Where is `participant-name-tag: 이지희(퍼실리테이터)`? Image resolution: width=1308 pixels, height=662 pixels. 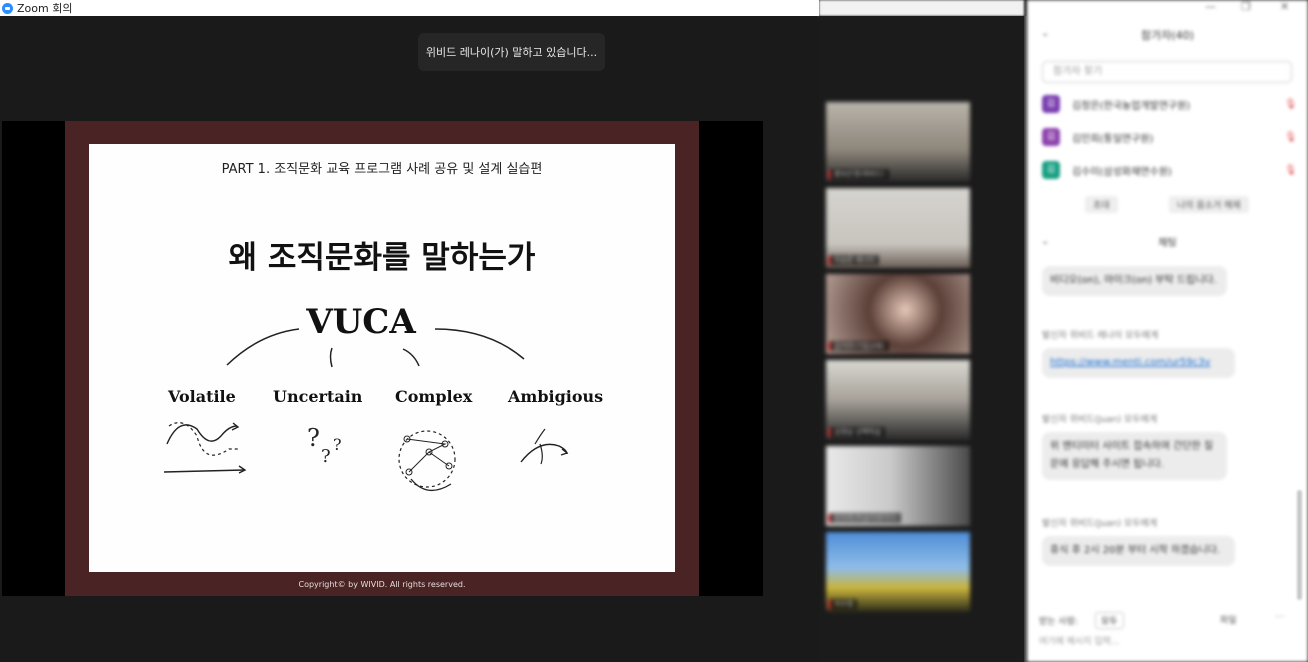 participant-name-tag: 이지희(퍼실리테이터) is located at coordinates (866, 518).